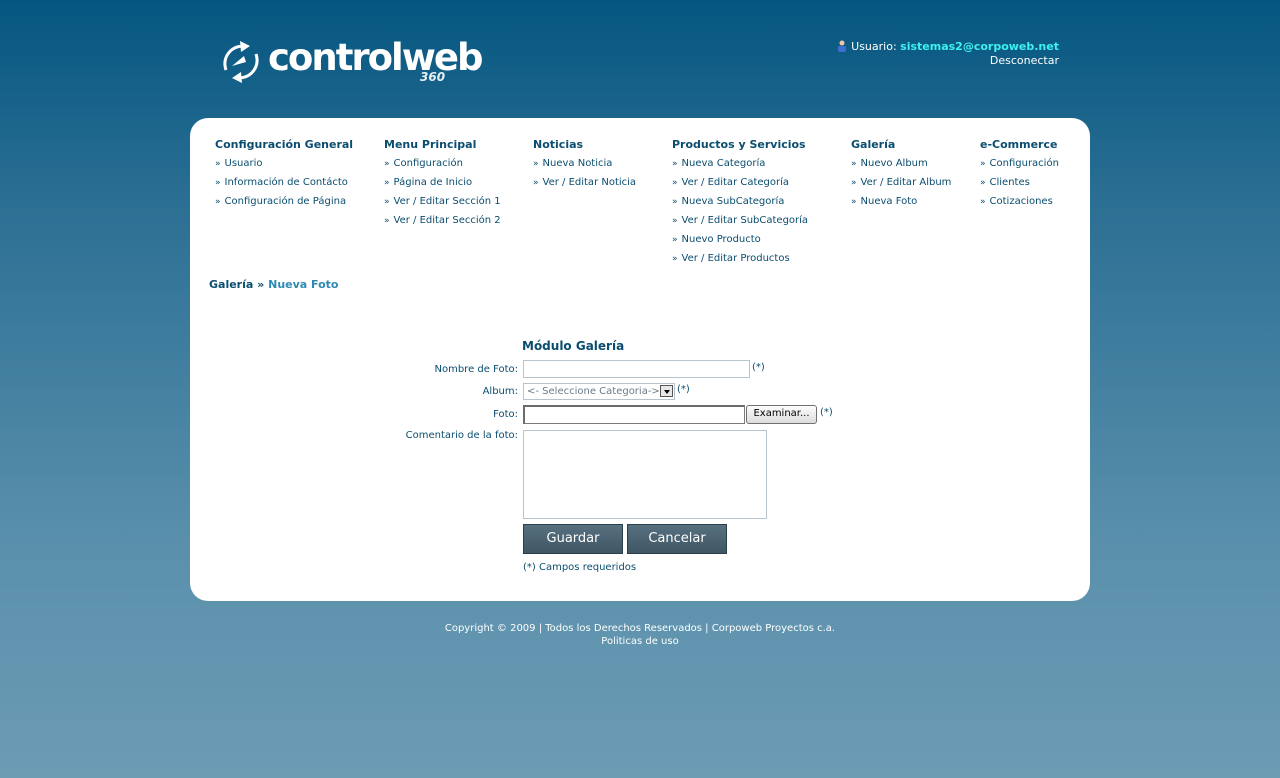 The width and height of the screenshot is (1280, 778). What do you see at coordinates (476, 369) in the screenshot?
I see `photo-name-label: Nombre de Foto:` at bounding box center [476, 369].